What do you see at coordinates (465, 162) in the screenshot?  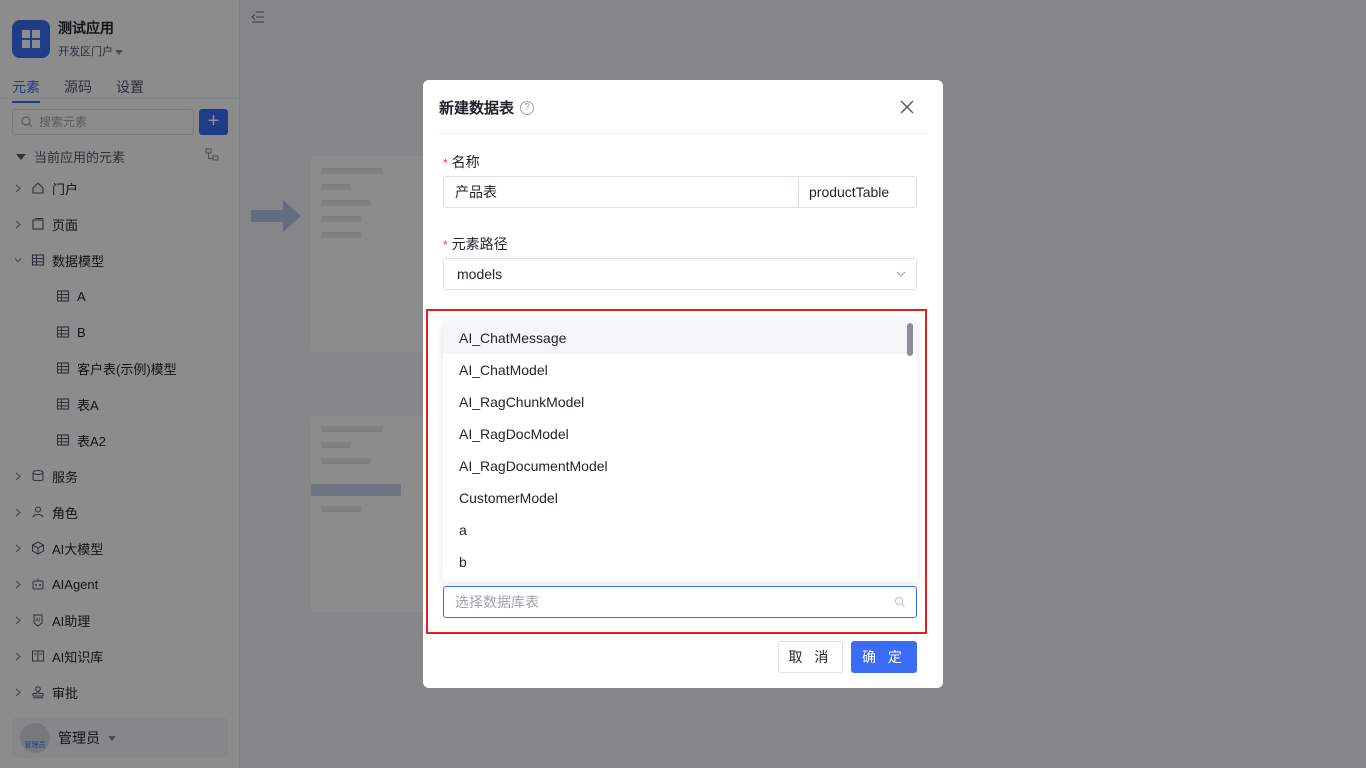 I see `name-label-text: 名称` at bounding box center [465, 162].